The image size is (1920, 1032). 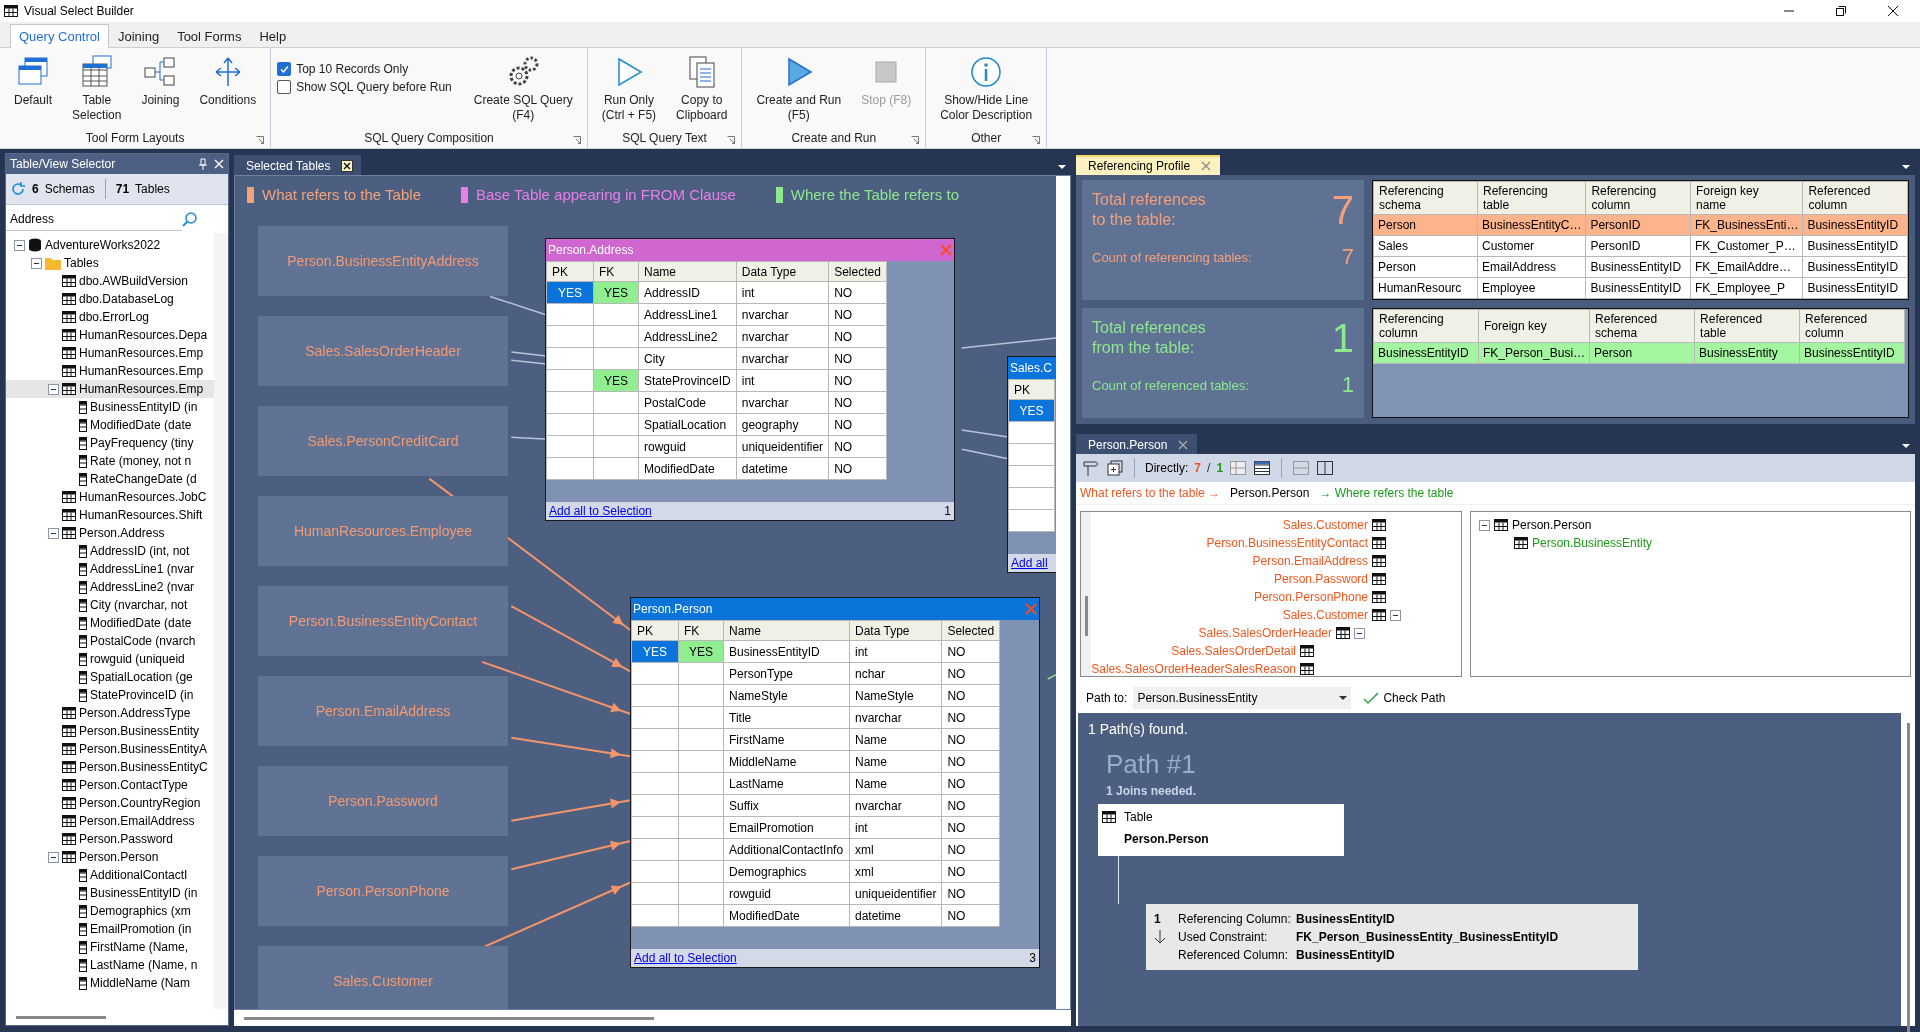 What do you see at coordinates (203, 164) in the screenshot?
I see `pin-icon` at bounding box center [203, 164].